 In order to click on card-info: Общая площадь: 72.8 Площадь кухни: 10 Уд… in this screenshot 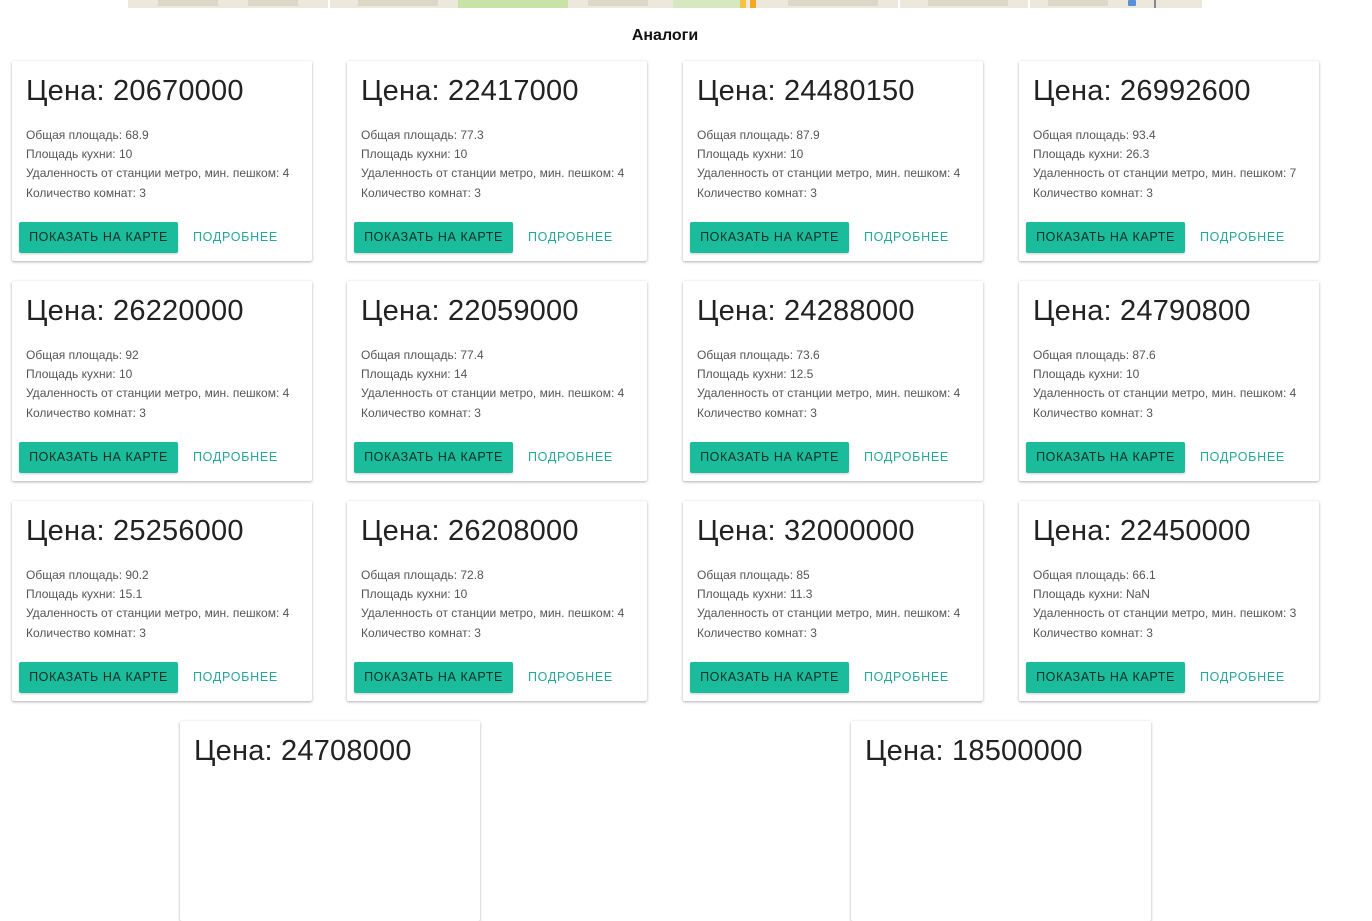, I will do `click(492, 604)`.